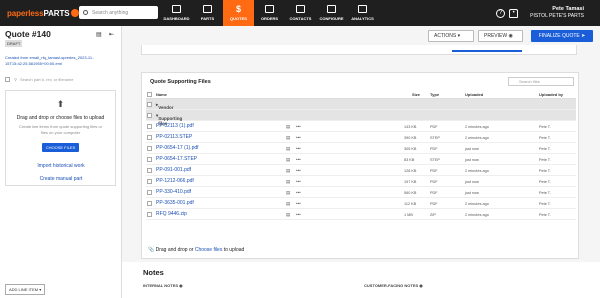 This screenshot has height=298, width=600. I want to click on file-name-link: PP-091-001.pdf, so click(173, 170).